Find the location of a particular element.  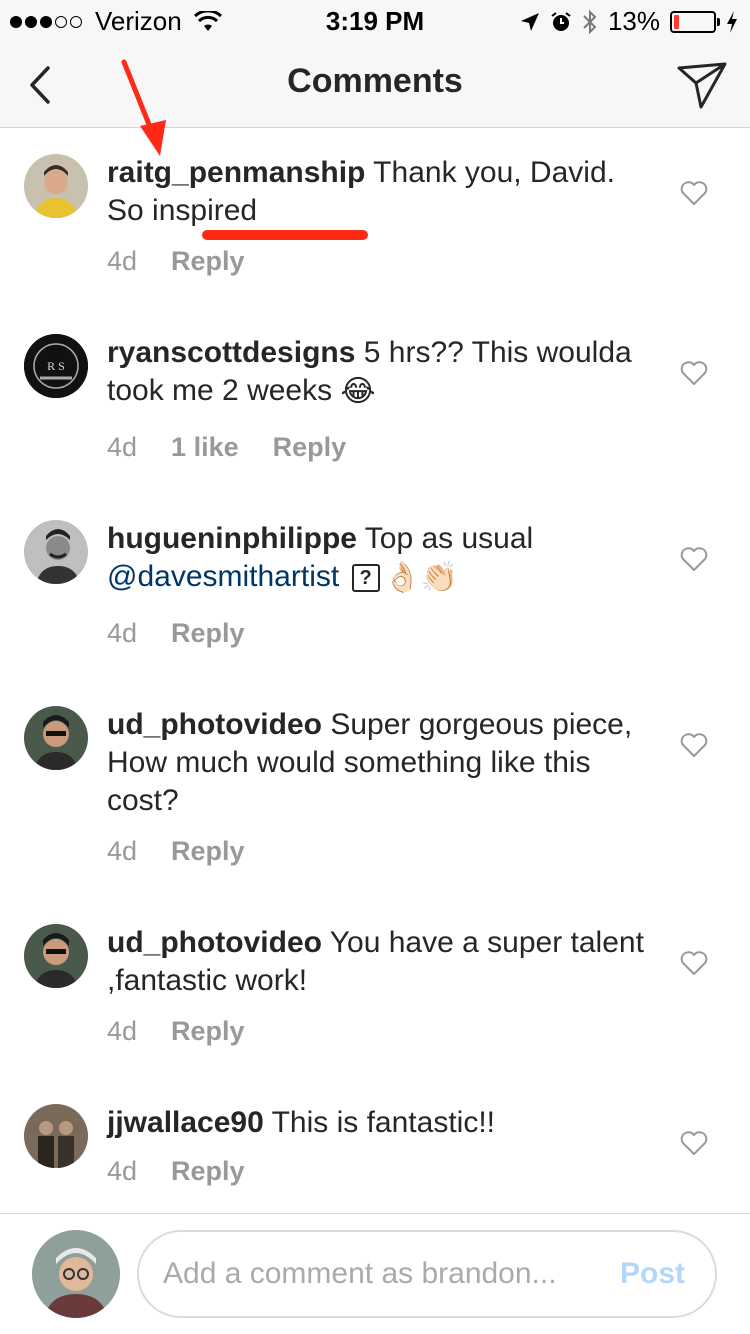

comment-username: hugueninphilippe is located at coordinates (232, 538).